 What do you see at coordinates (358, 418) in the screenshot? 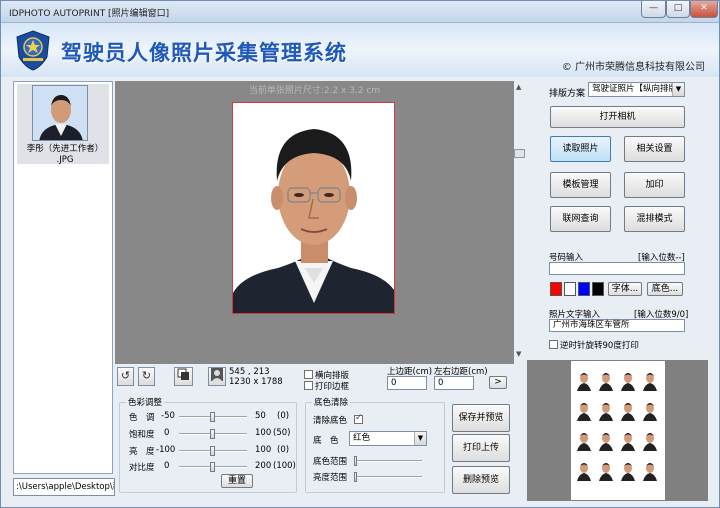
I see `clear-bg-checkbox` at bounding box center [358, 418].